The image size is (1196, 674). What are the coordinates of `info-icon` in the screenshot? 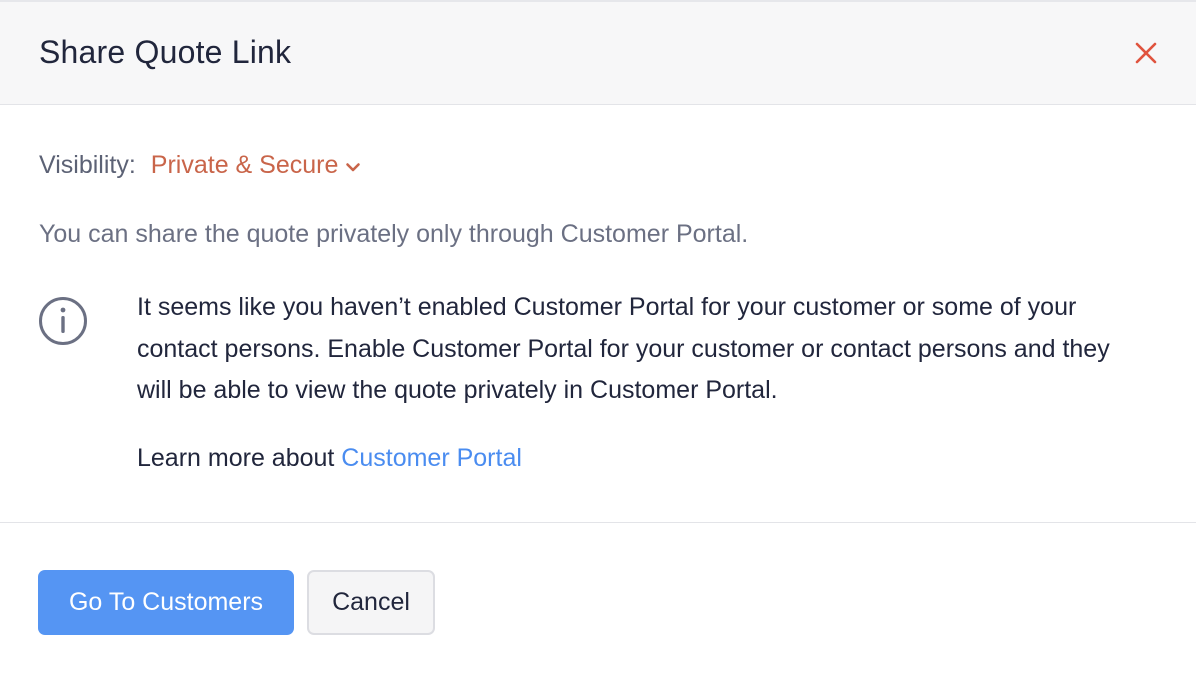 It's located at (63, 321).